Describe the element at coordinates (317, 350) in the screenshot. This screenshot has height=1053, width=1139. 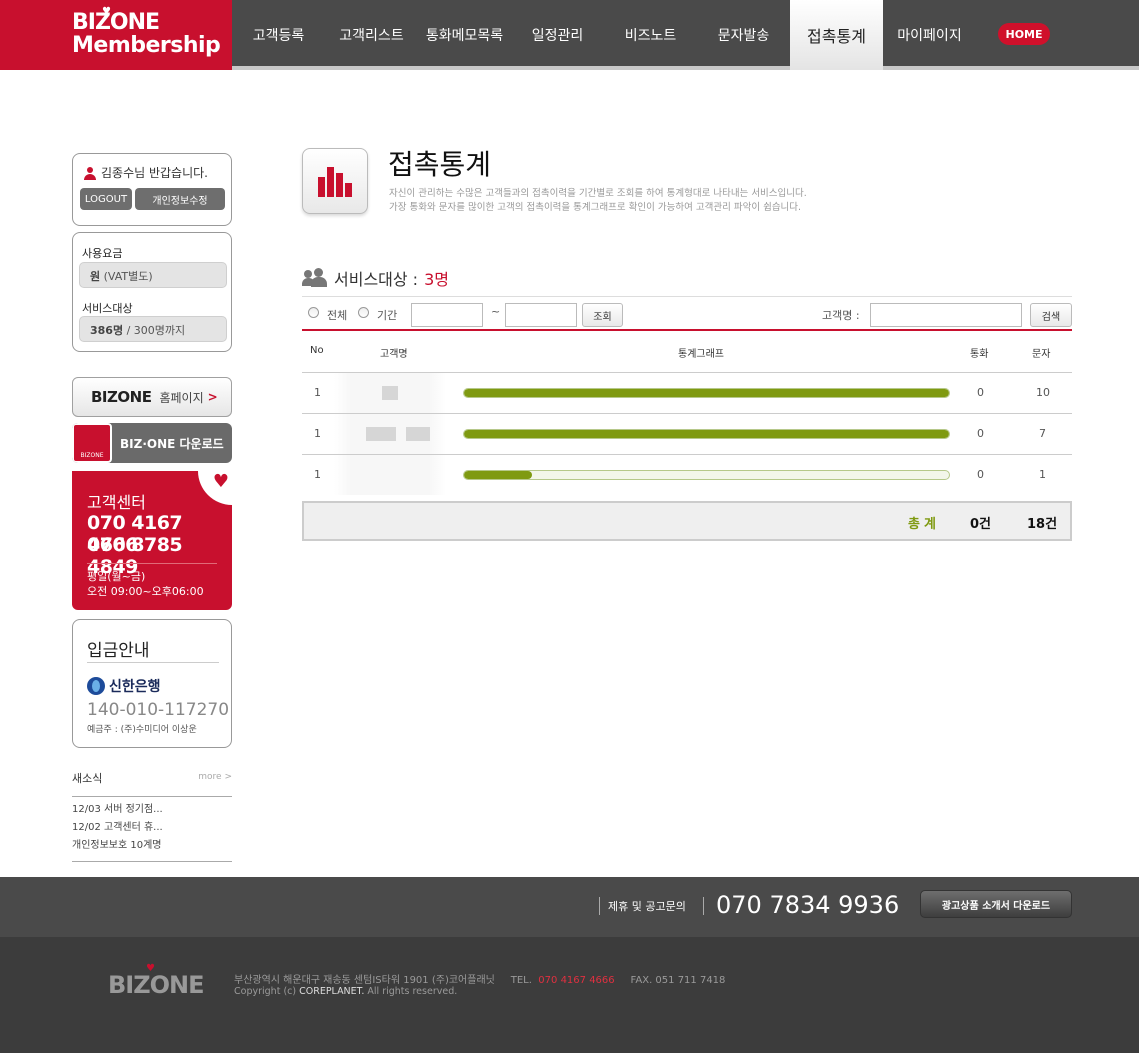
I see `col-no: No` at that location.